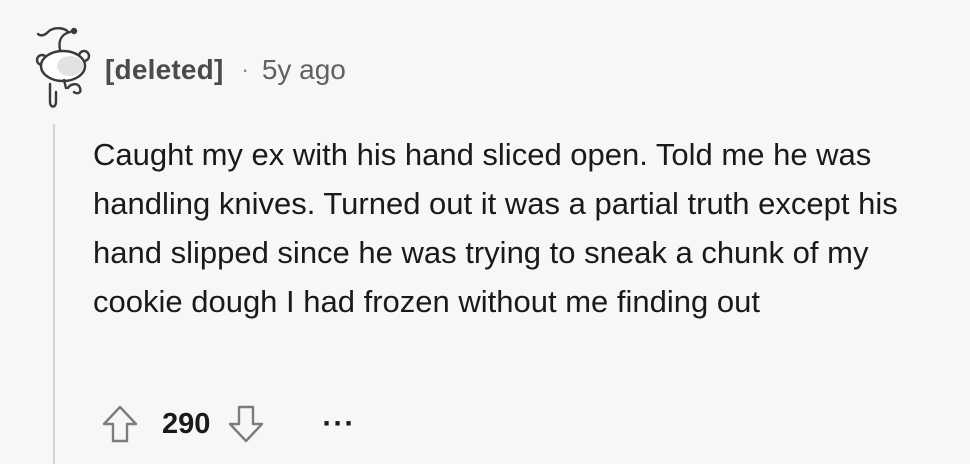  Describe the element at coordinates (338, 424) in the screenshot. I see `more-options-button: ···` at that location.